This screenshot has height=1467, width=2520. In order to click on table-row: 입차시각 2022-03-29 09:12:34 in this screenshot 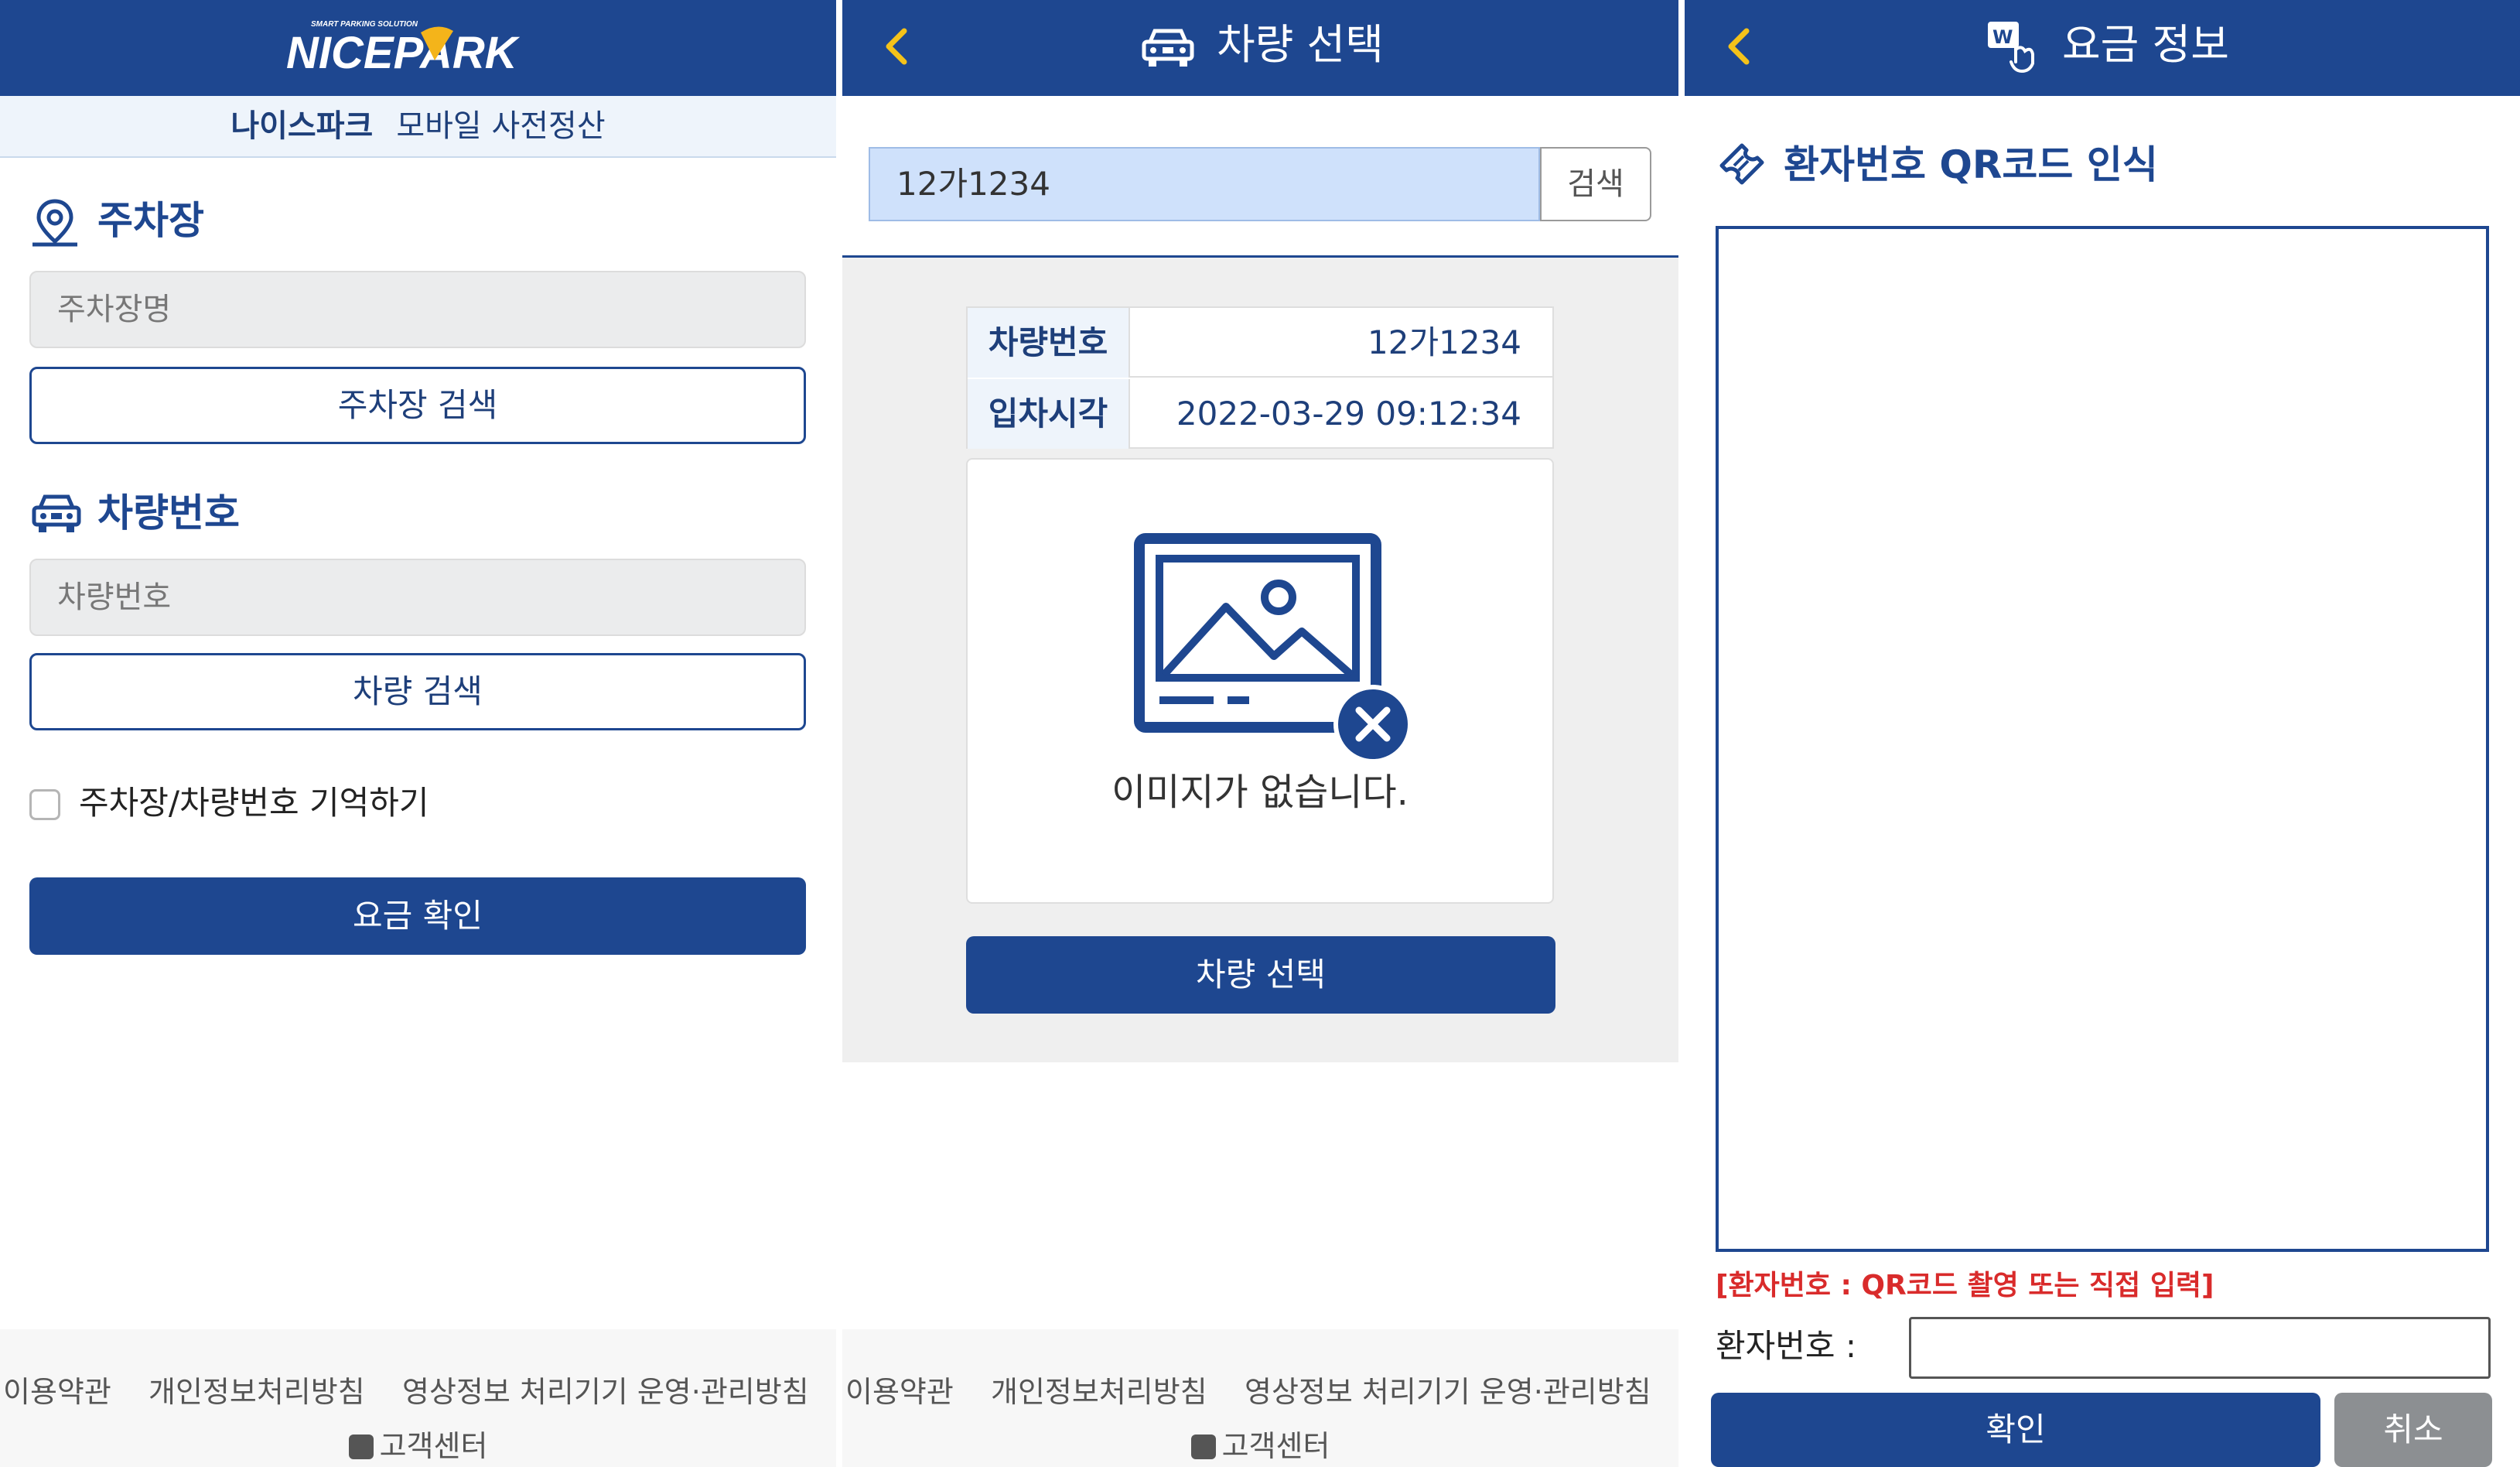, I will do `click(1260, 414)`.